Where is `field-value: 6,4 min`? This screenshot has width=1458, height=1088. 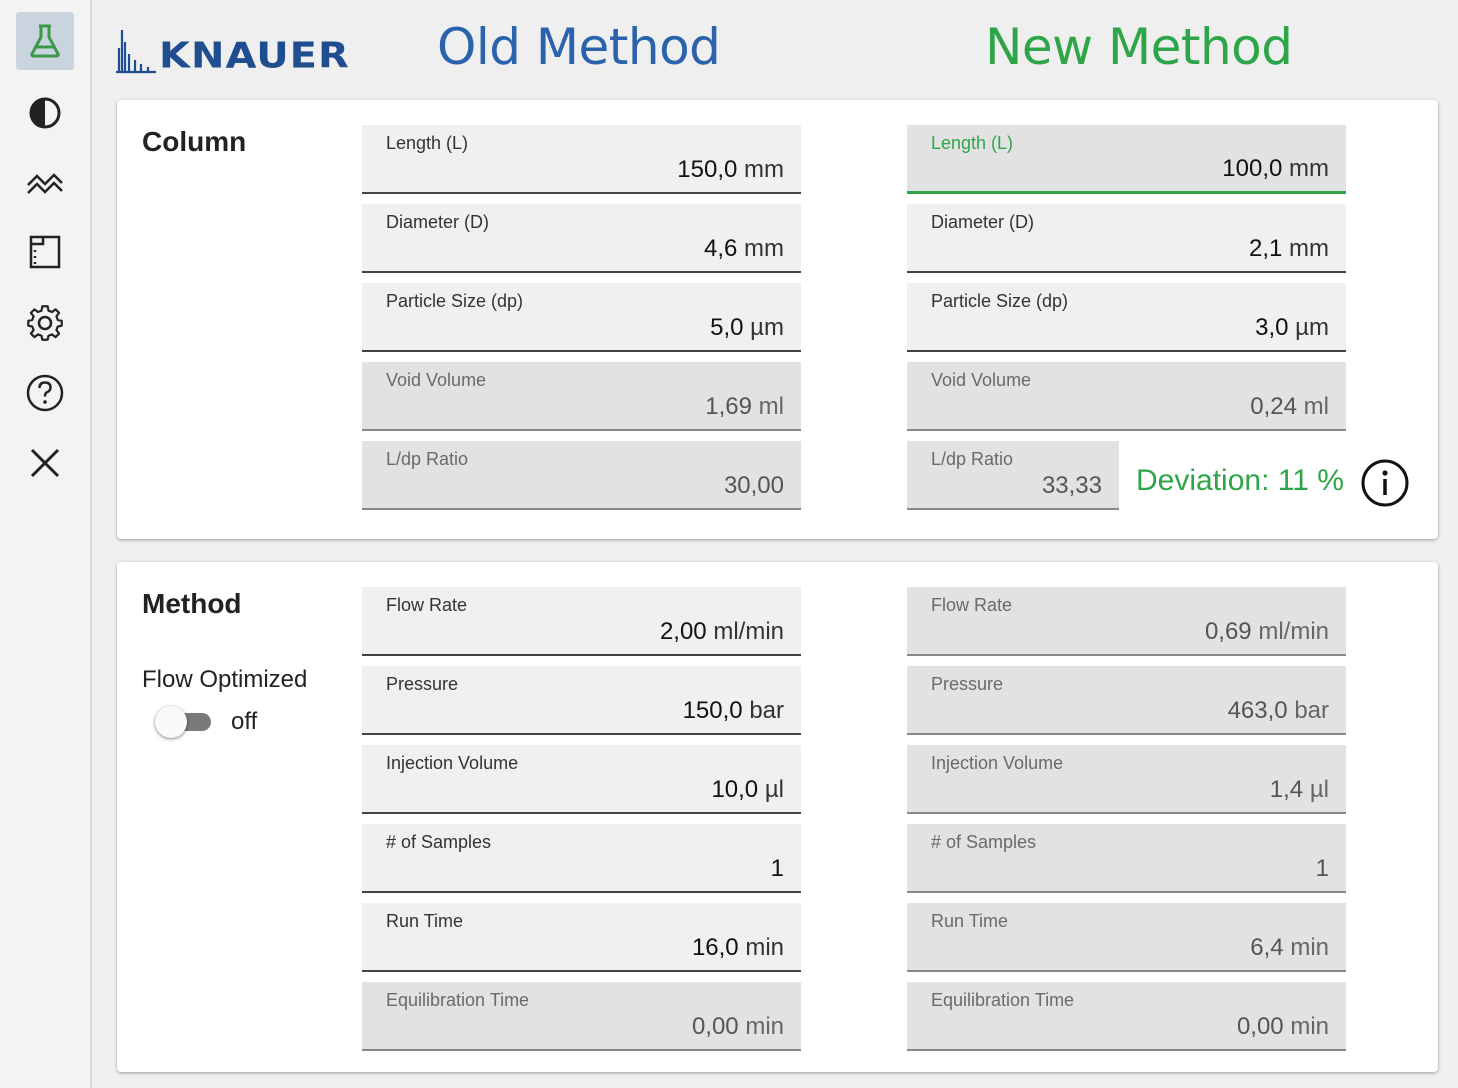 field-value: 6,4 min is located at coordinates (1289, 947).